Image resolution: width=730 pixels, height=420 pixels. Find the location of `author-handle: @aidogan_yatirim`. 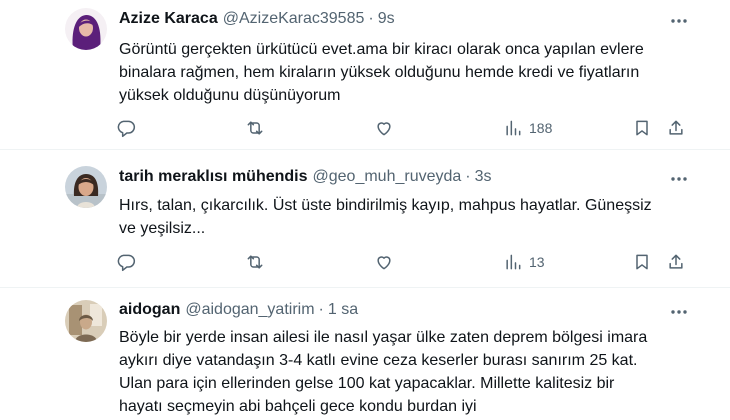

author-handle: @aidogan_yatirim is located at coordinates (249, 310).